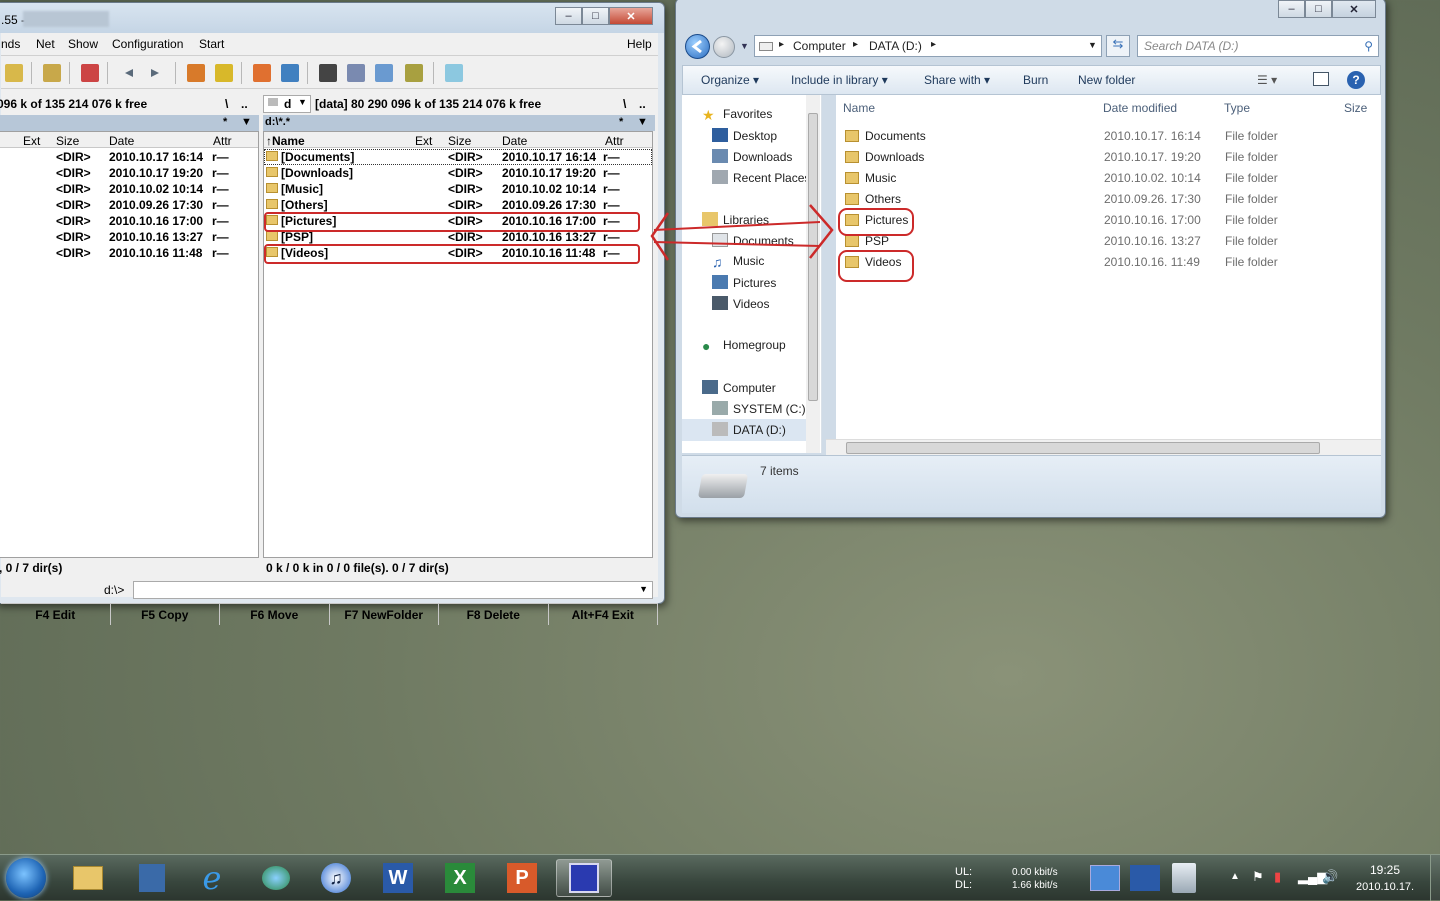 Image resolution: width=1440 pixels, height=901 pixels. Describe the element at coordinates (1108, 157) in the screenshot. I see `list-item: Downloads 2010.10.17. 19:20 File folder` at that location.